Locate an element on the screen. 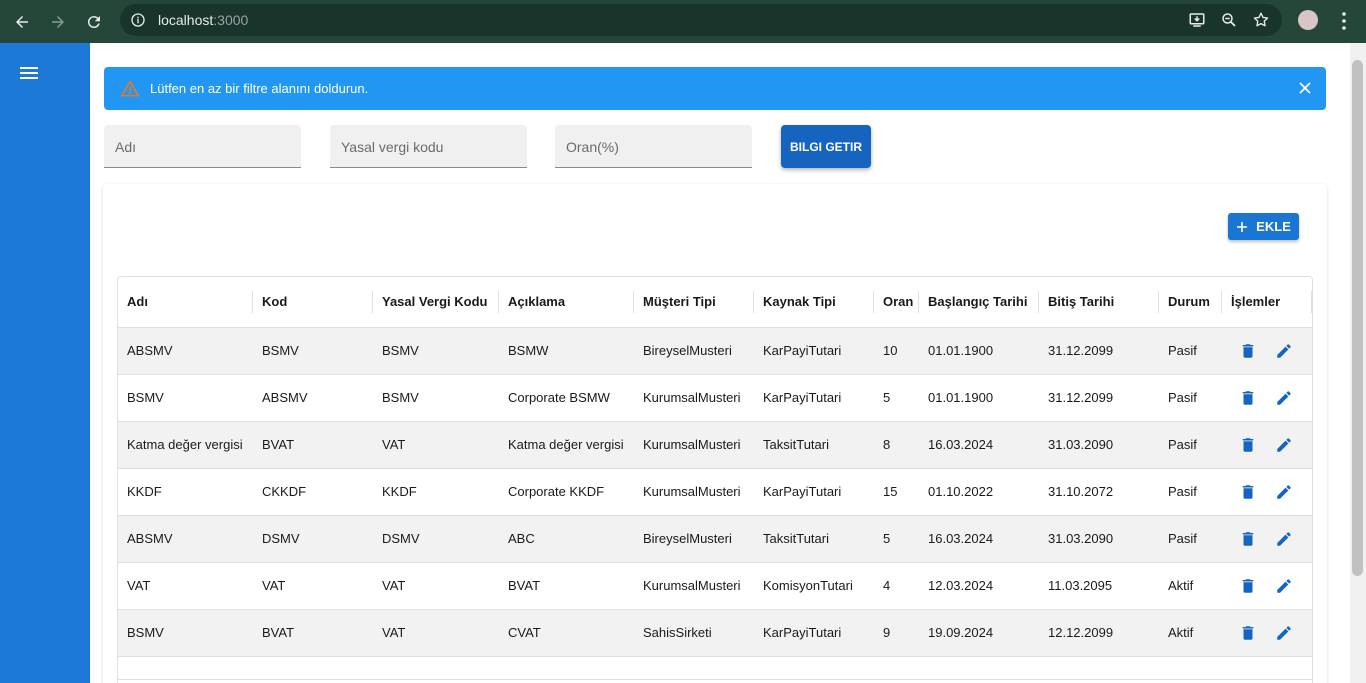 The height and width of the screenshot is (683, 1366). table-cell: 4 is located at coordinates (896, 586).